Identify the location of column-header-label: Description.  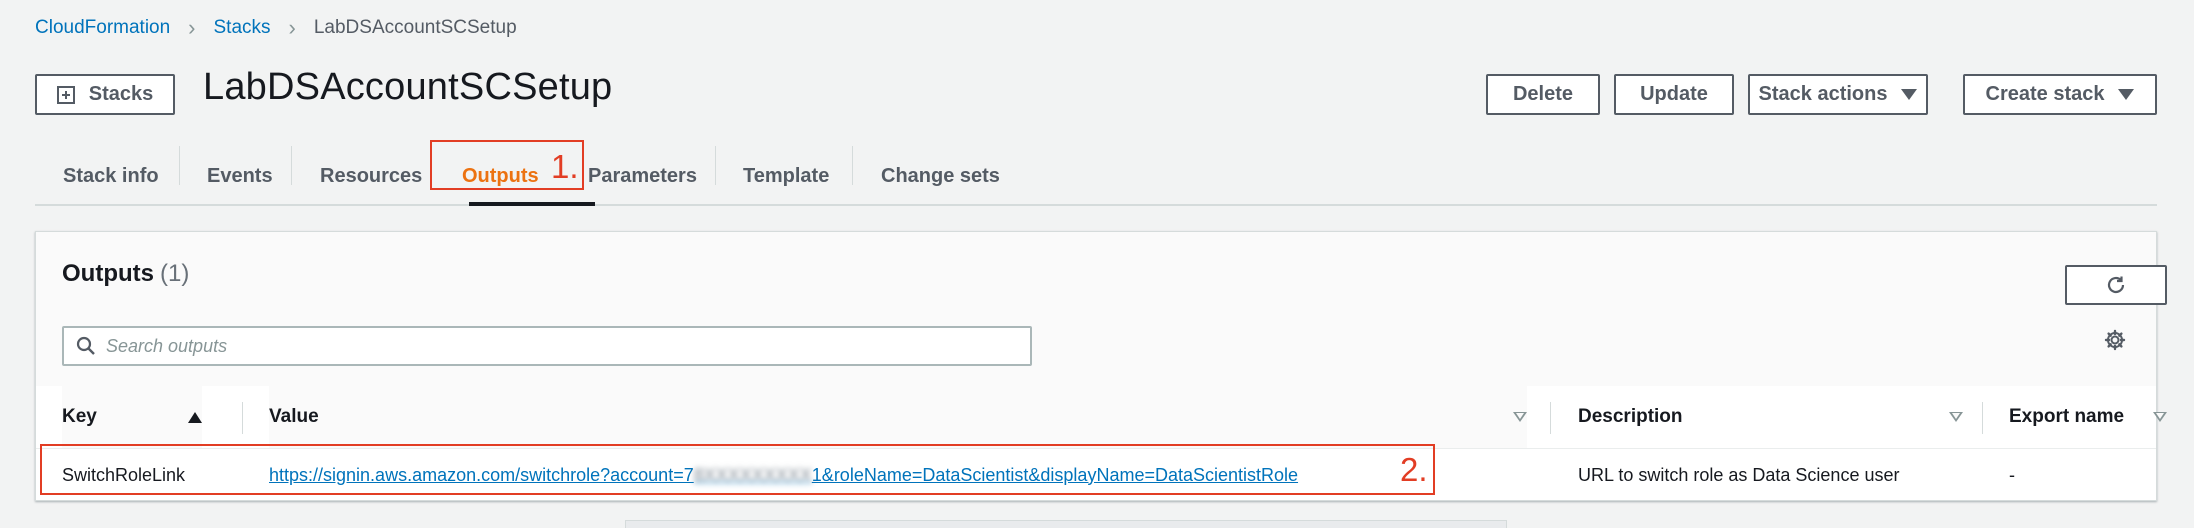
(1630, 416).